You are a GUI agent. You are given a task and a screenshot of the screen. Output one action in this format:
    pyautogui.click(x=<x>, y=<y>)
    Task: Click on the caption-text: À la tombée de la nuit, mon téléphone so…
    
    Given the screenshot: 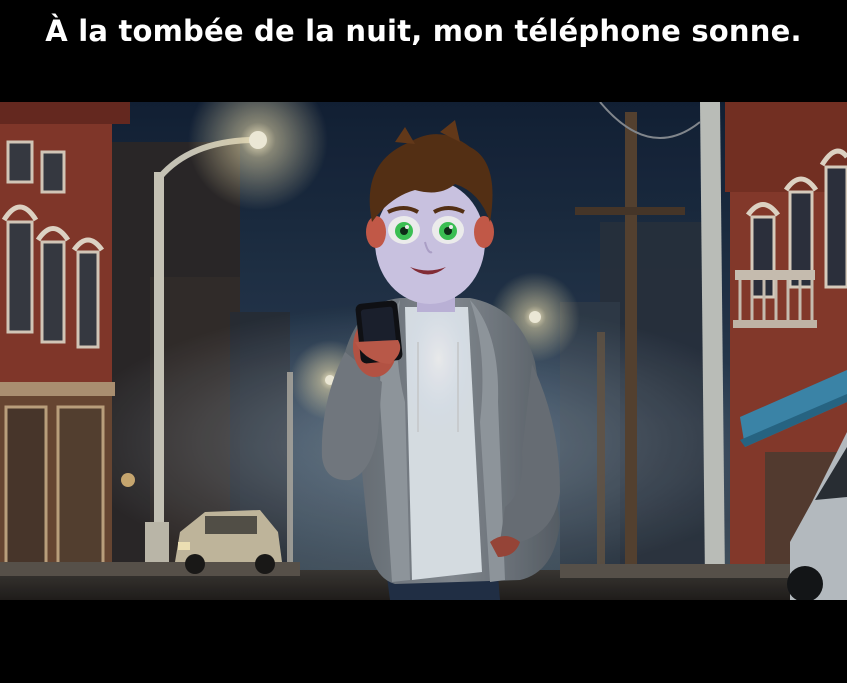 What is the action you would take?
    pyautogui.click(x=423, y=31)
    